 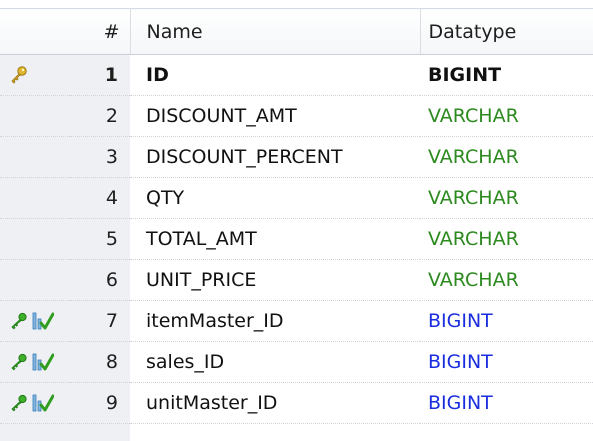 I want to click on row-number: 5, so click(x=100, y=239).